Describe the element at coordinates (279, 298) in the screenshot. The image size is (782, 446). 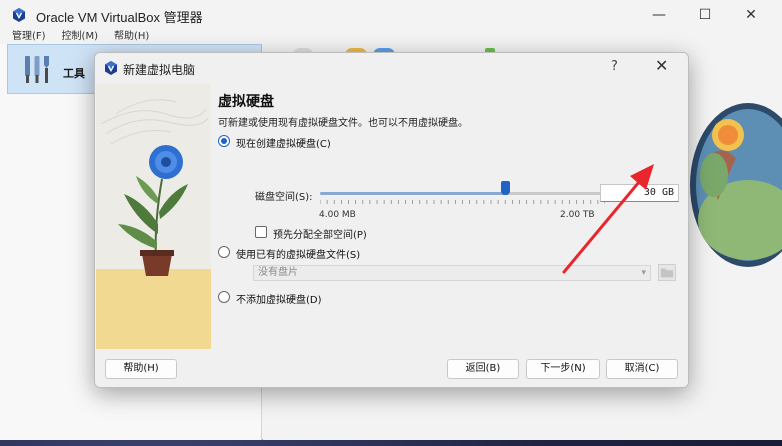
I see `radio-no-disk-label: 不添加虚拟硬盘(D)` at that location.